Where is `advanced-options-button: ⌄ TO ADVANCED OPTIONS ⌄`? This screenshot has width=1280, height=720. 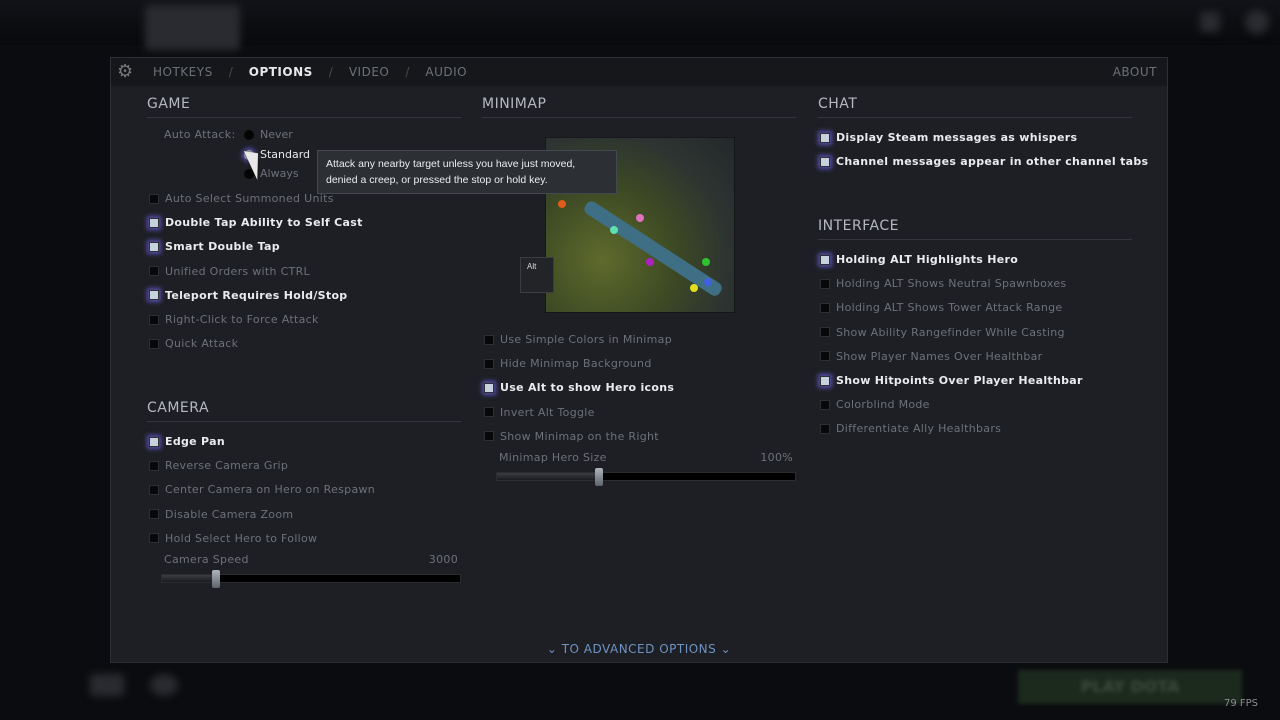 advanced-options-button: ⌄ TO ADVANCED OPTIONS ⌄ is located at coordinates (639, 649).